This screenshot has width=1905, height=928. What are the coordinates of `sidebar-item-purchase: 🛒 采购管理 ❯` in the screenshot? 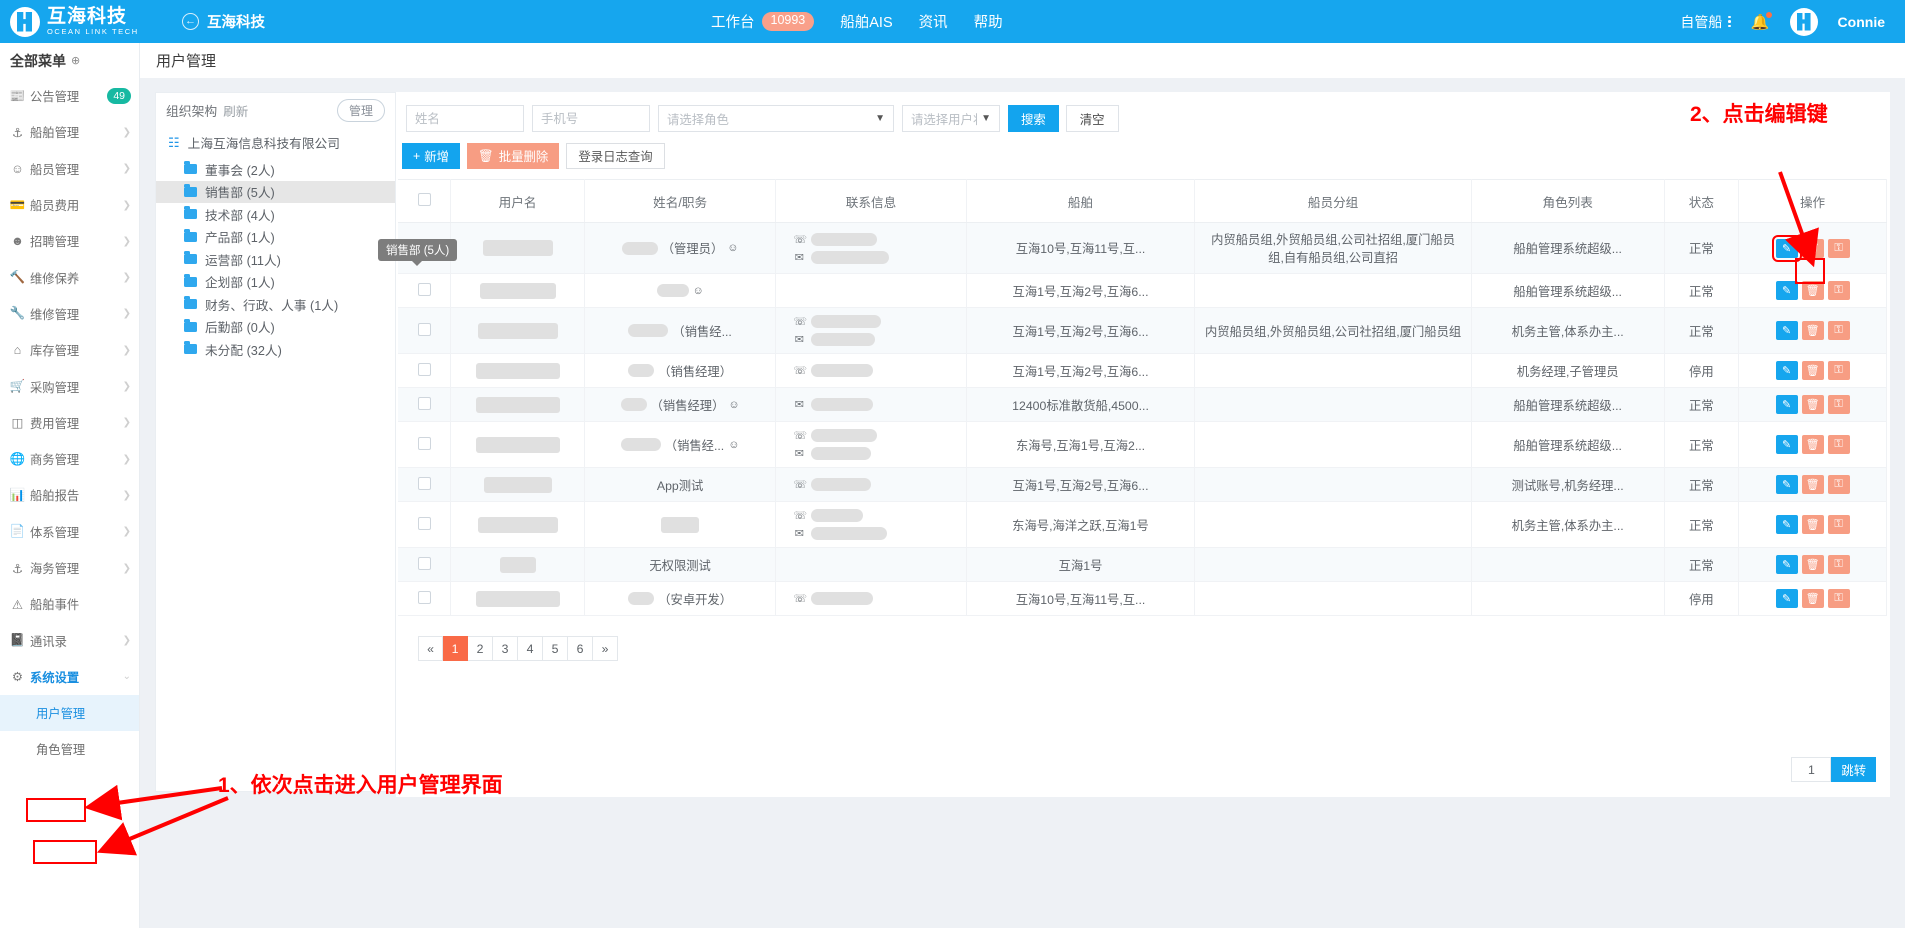 It's located at (69, 386).